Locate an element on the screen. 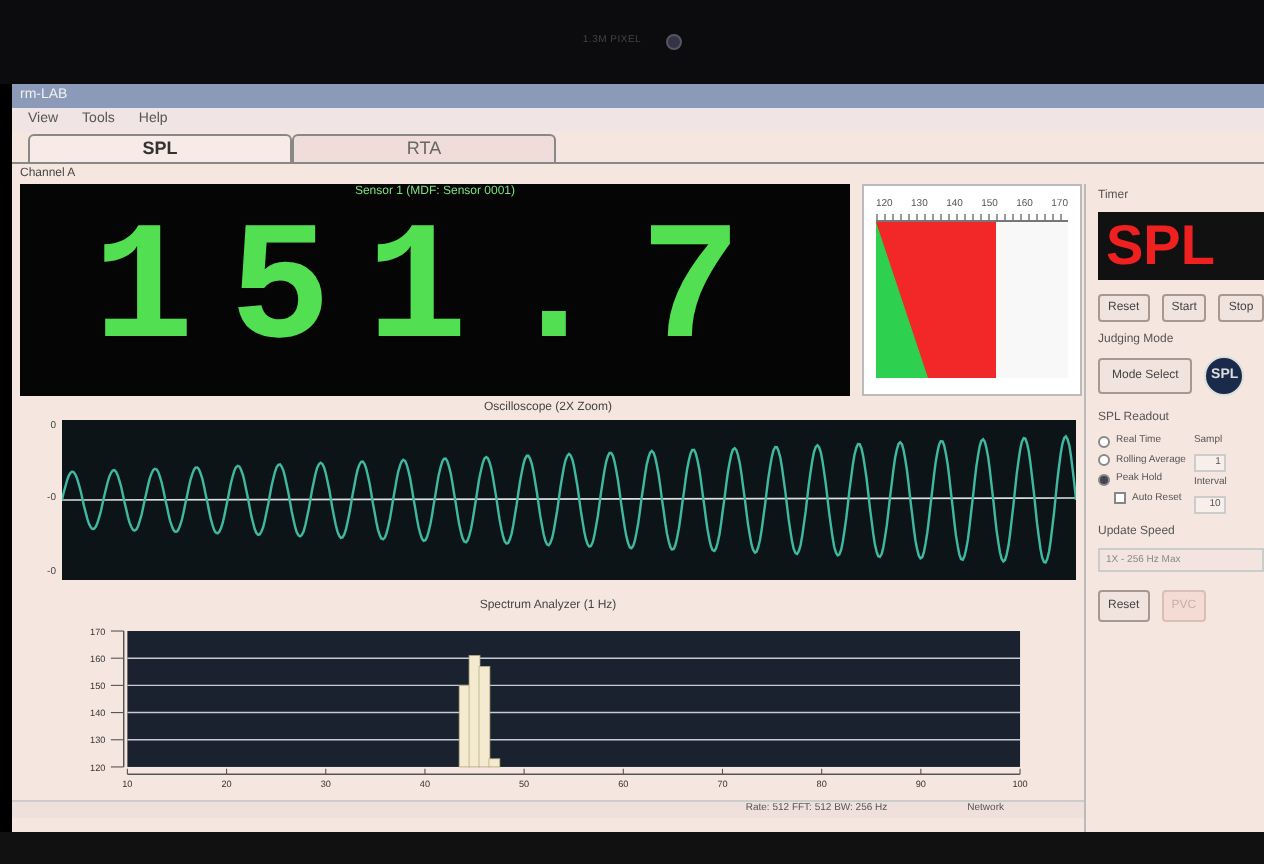 The width and height of the screenshot is (1264, 864). checkbox is located at coordinates (1120, 498).